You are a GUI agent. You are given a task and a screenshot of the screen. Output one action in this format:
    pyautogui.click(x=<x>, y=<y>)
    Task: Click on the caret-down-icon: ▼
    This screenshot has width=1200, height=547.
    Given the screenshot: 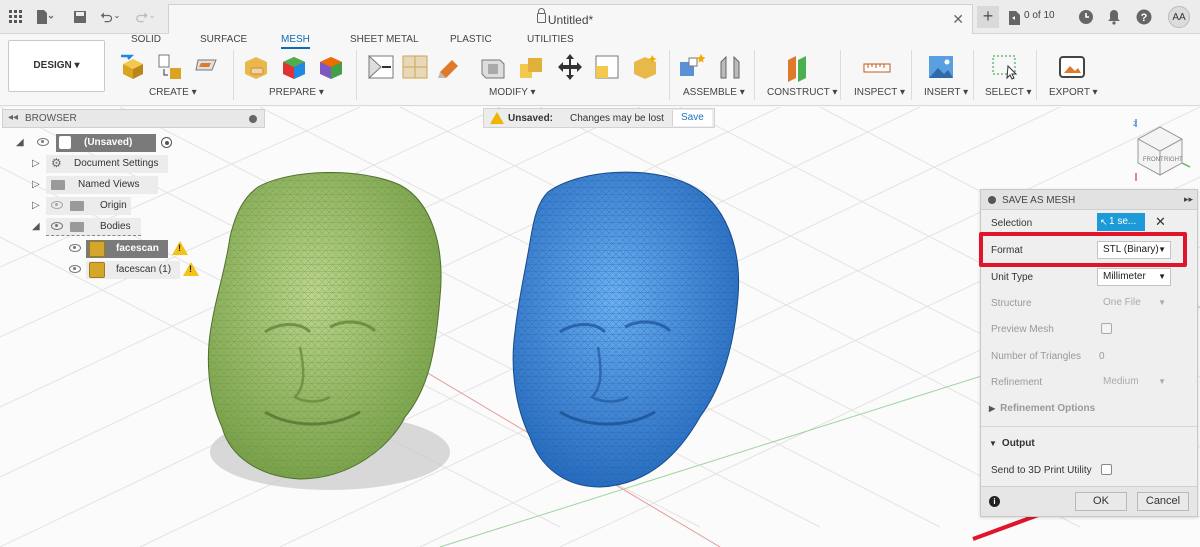 What is the action you would take?
    pyautogui.click(x=1162, y=381)
    